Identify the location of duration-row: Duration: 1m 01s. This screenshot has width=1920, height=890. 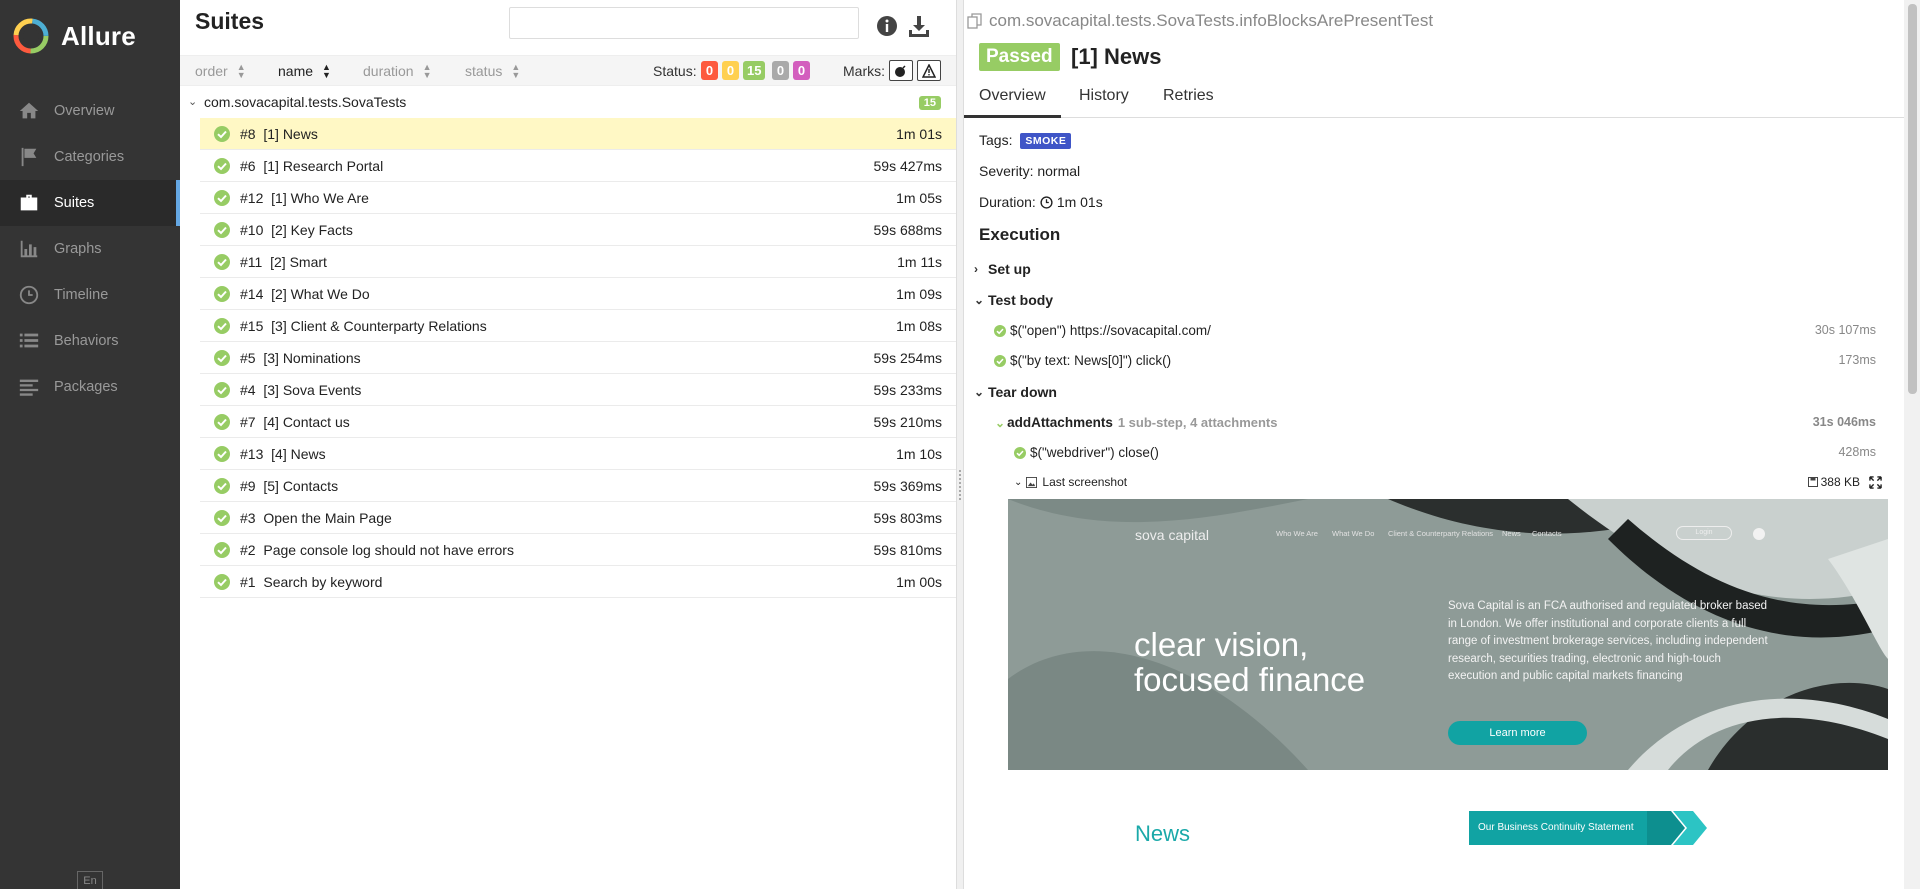
(1041, 202).